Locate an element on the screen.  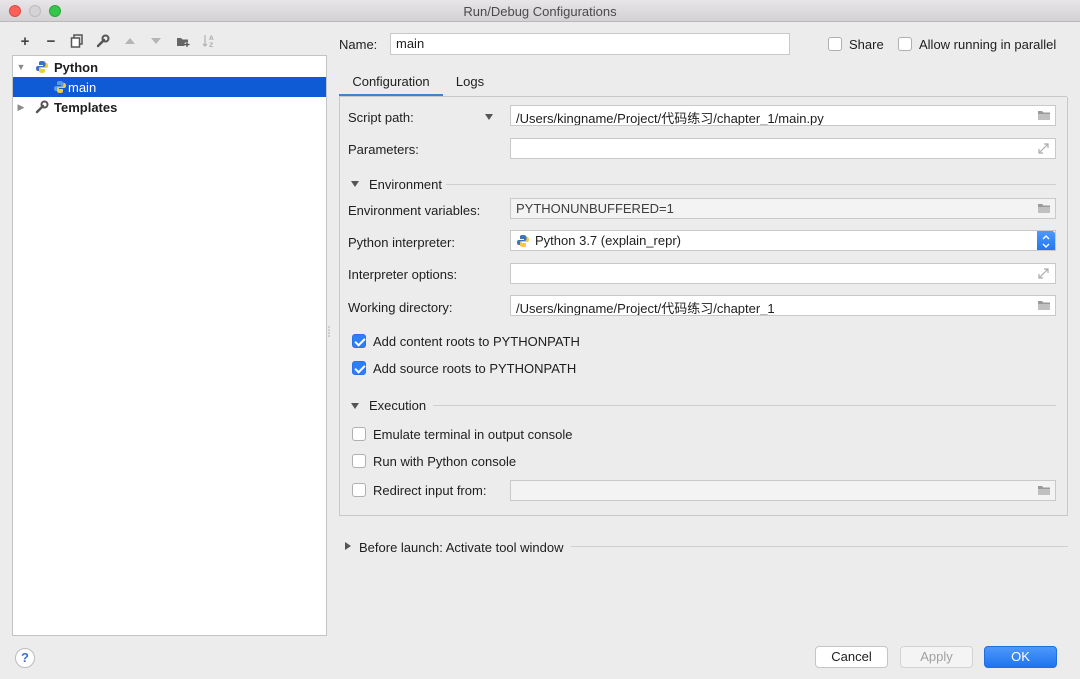
python-run-icon is located at coordinates (60, 87).